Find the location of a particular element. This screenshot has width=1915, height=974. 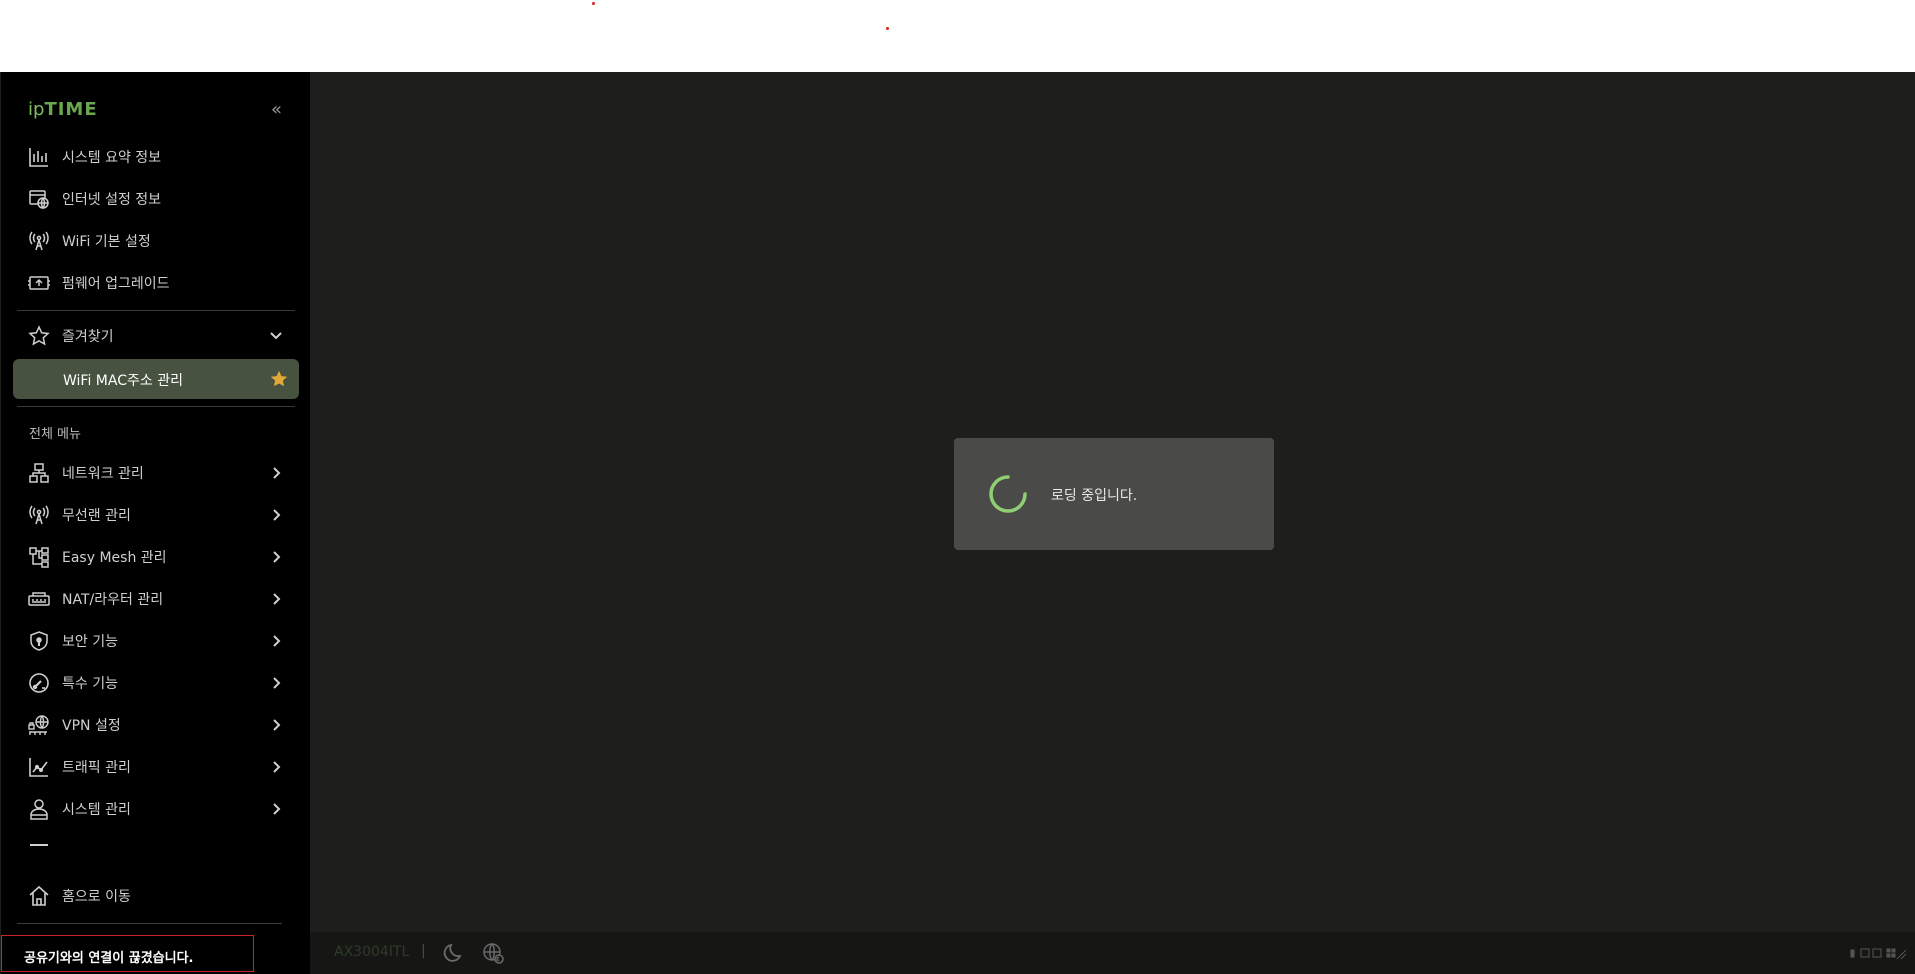

menu-item-label: 시스템 관리 is located at coordinates (96, 810).